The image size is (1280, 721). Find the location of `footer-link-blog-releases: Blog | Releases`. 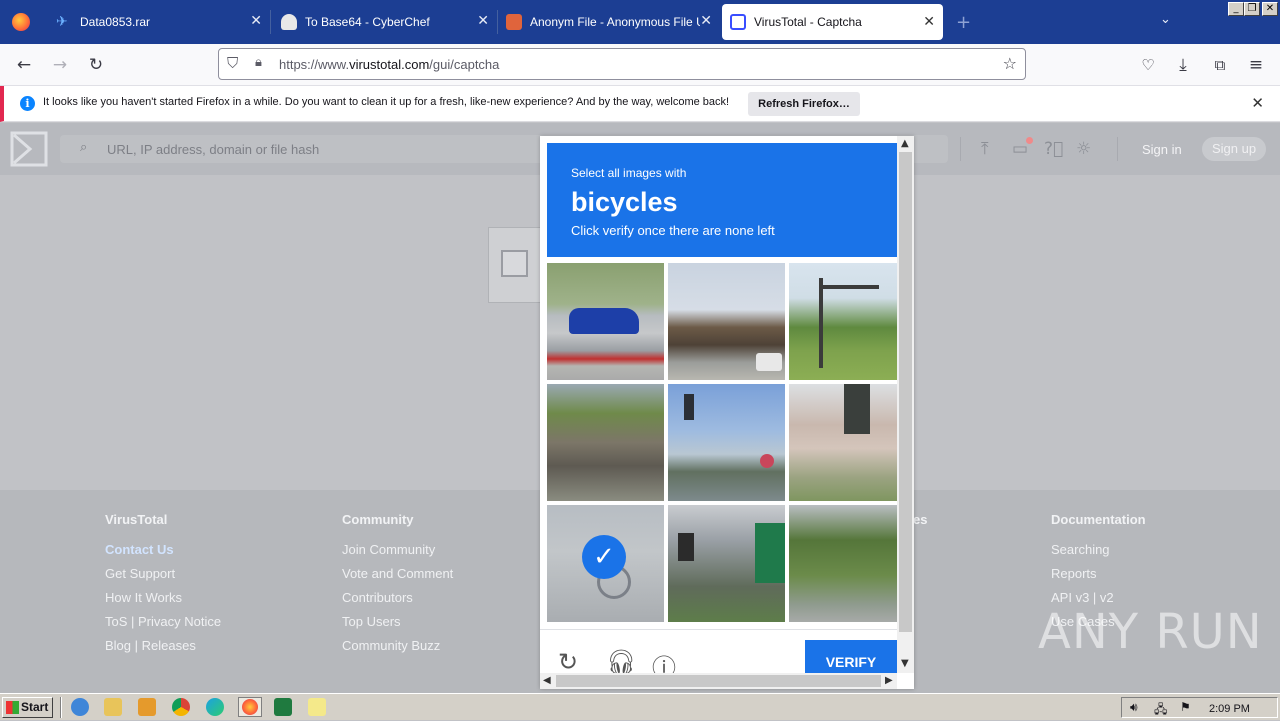

footer-link-blog-releases: Blog | Releases is located at coordinates (163, 648).